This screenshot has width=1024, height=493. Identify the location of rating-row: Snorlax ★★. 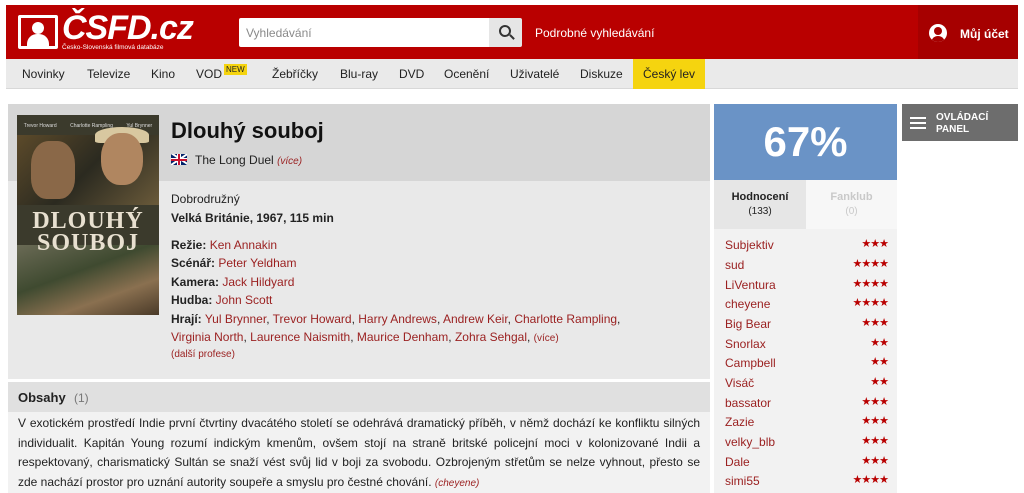
(807, 344).